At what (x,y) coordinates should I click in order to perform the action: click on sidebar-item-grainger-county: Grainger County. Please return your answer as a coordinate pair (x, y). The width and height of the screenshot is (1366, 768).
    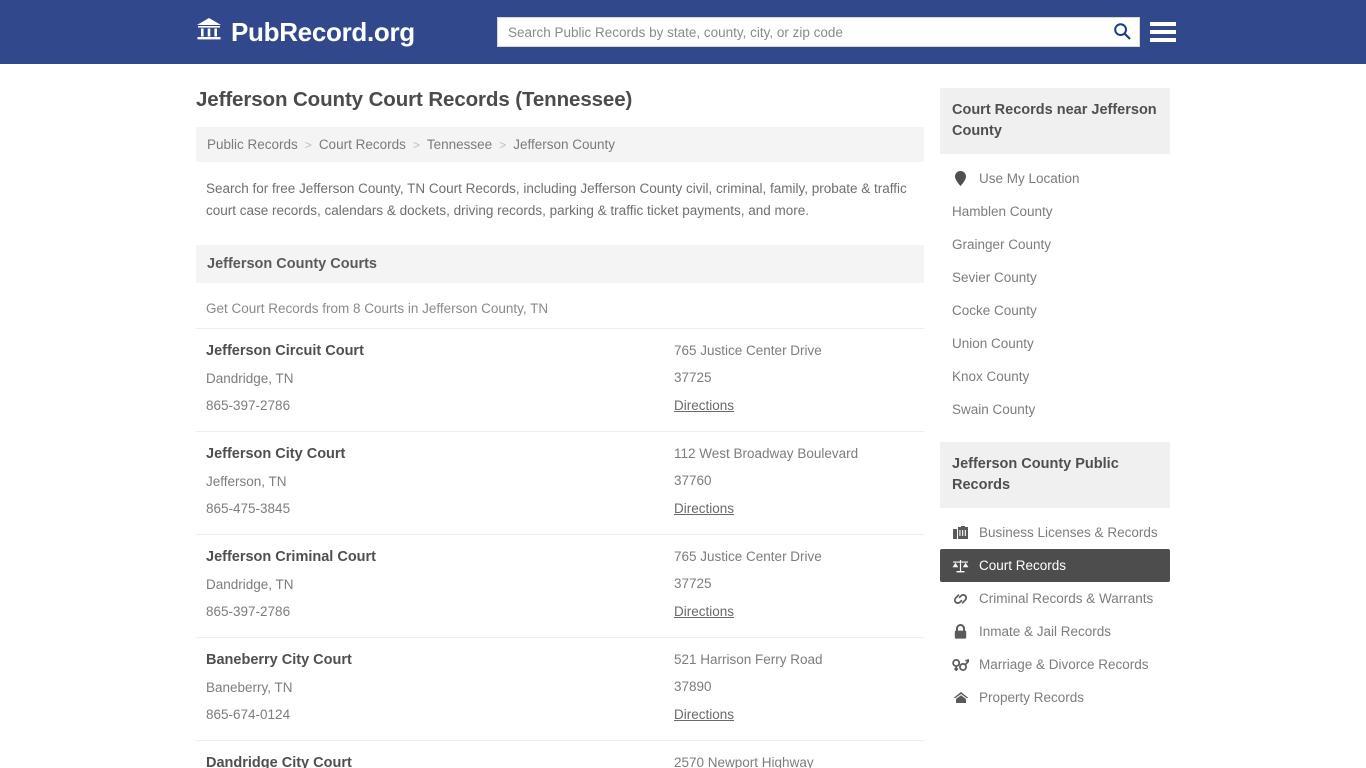
    Looking at the image, I should click on (1055, 244).